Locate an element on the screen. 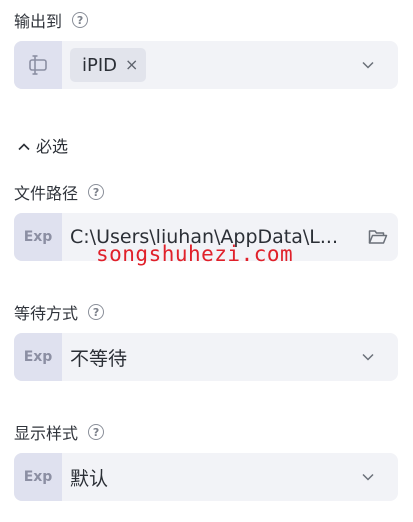 The image size is (413, 522). display-style-label-row: 显示样式 ? is located at coordinates (59, 432).